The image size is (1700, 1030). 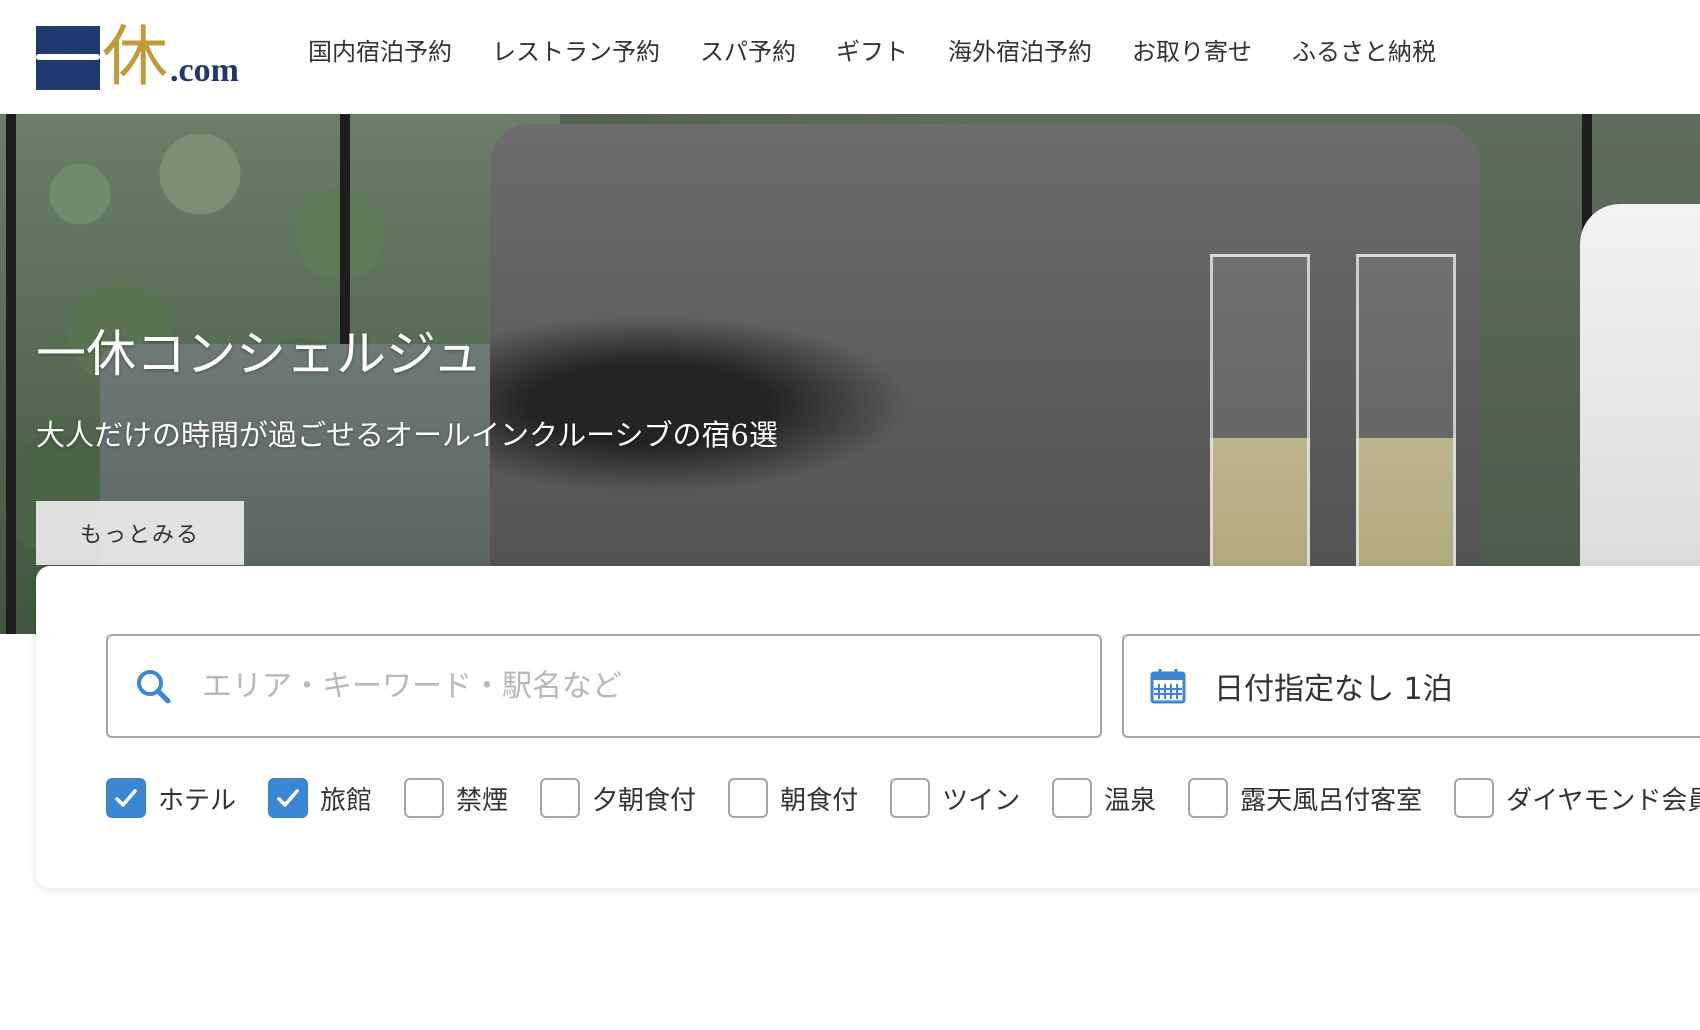 What do you see at coordinates (1364, 52) in the screenshot?
I see `nav-furusato-tax: ふるさと納税` at bounding box center [1364, 52].